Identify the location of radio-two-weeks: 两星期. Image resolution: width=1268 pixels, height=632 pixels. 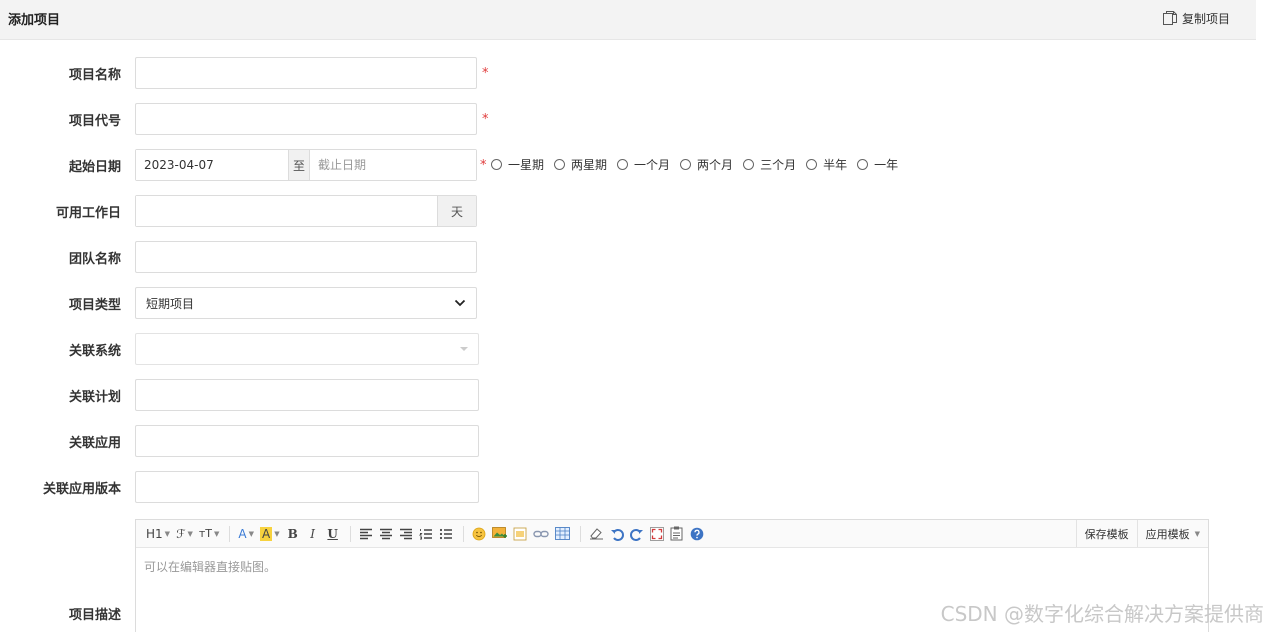
(580, 164).